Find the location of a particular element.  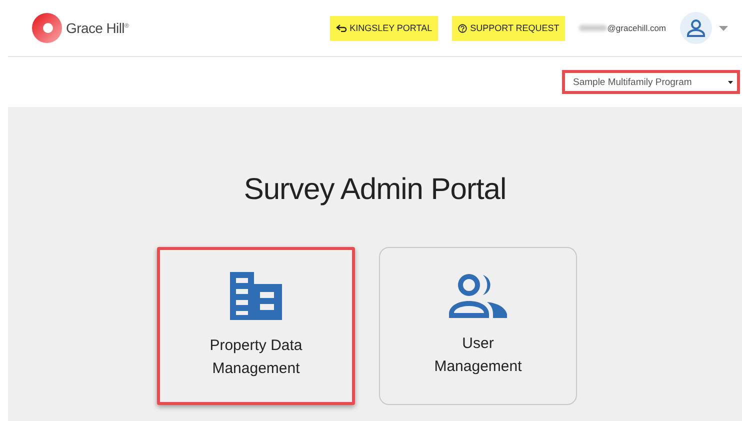

person-icon is located at coordinates (696, 28).